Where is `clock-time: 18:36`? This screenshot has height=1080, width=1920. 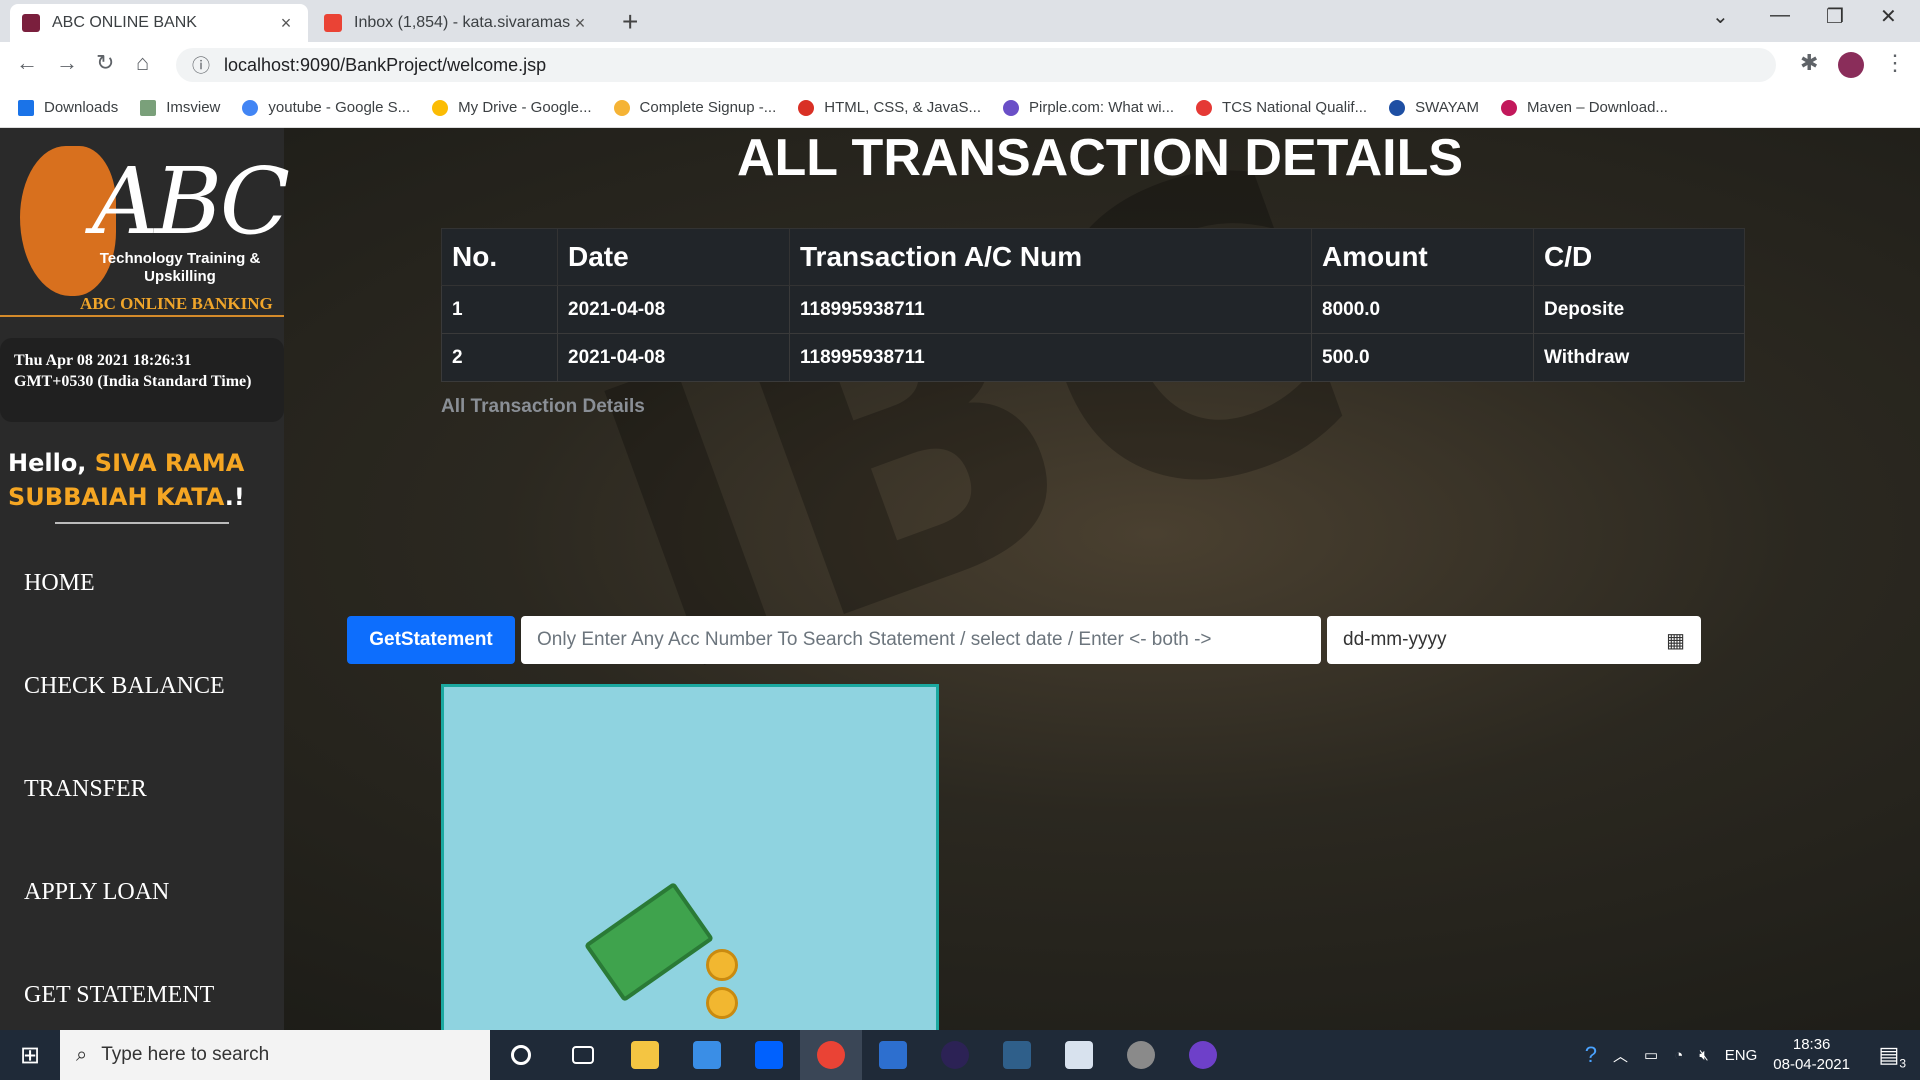 clock-time: 18:36 is located at coordinates (1811, 1044).